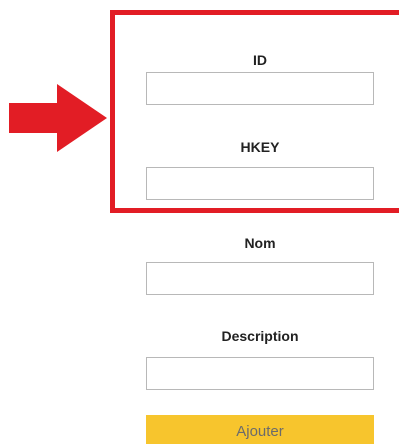  I want to click on add-button: Ajouter, so click(260, 429).